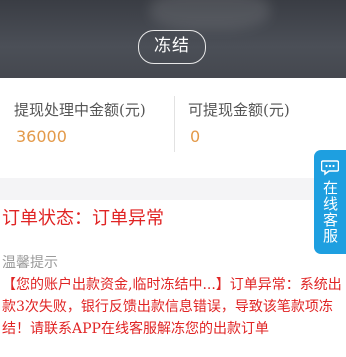 The image size is (346, 357). I want to click on order-status: 订单状态：订单异常, so click(83, 218).